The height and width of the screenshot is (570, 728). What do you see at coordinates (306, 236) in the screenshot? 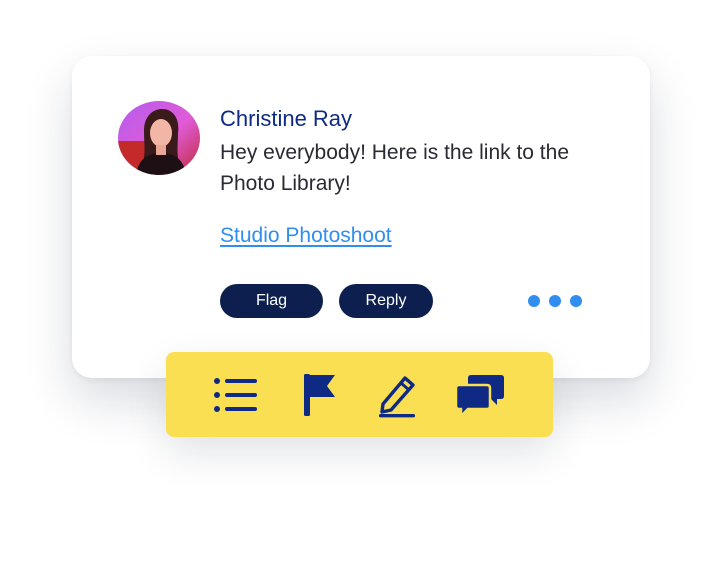
I see `photo-library-link: Studio Photoshoot` at bounding box center [306, 236].